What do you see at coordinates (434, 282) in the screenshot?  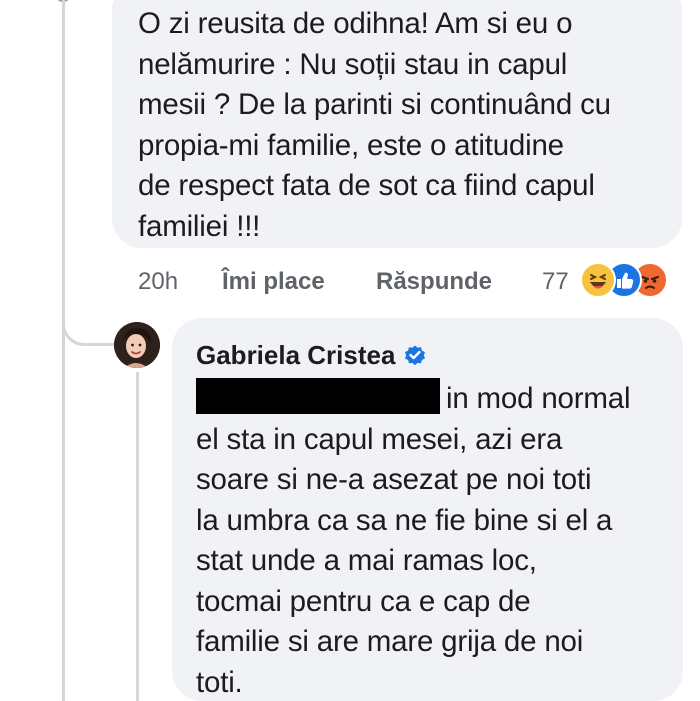 I see `reply-button: Răspunde` at bounding box center [434, 282].